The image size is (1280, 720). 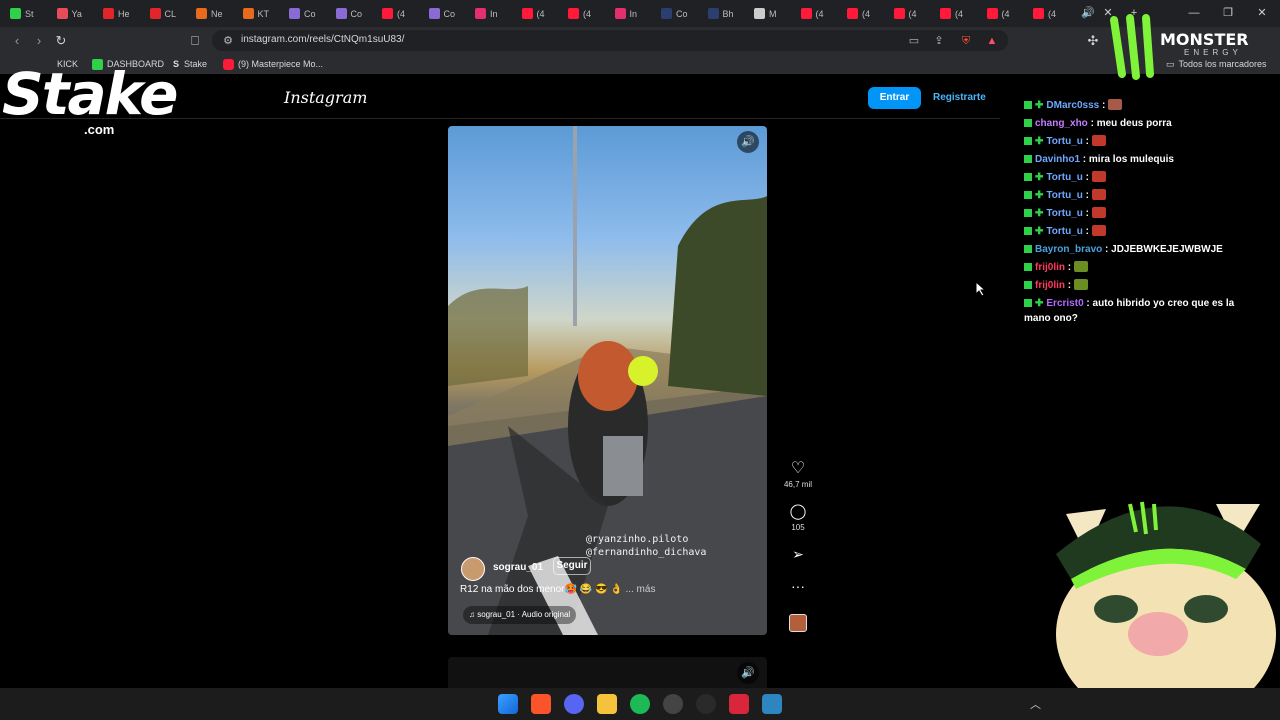 I want to click on windows-start-icon, so click(x=508, y=704).